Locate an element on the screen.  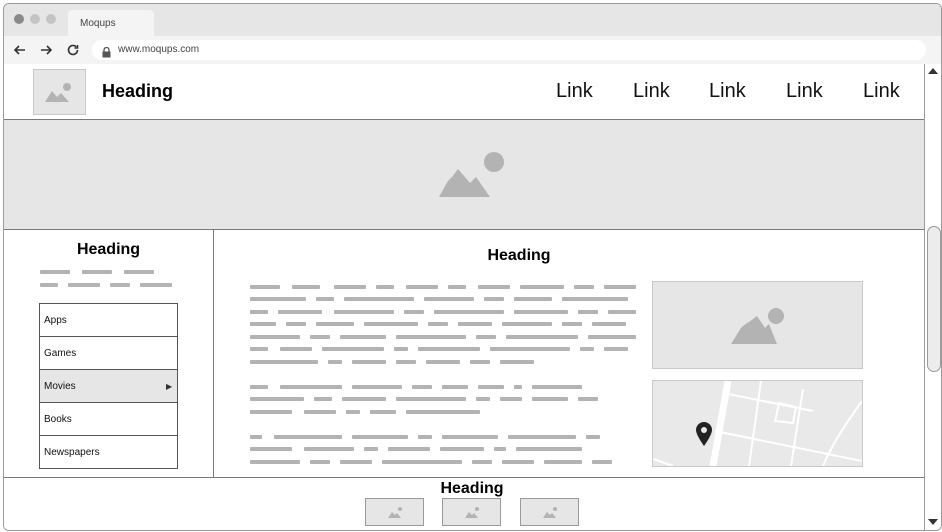
forward-arrow-icon is located at coordinates (46, 50).